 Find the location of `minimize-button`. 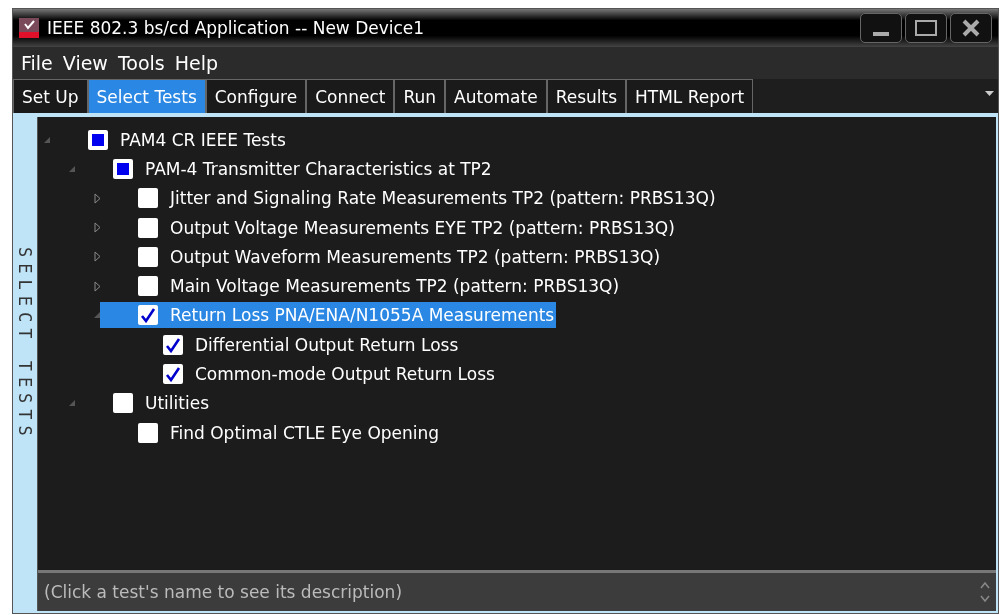

minimize-button is located at coordinates (881, 28).